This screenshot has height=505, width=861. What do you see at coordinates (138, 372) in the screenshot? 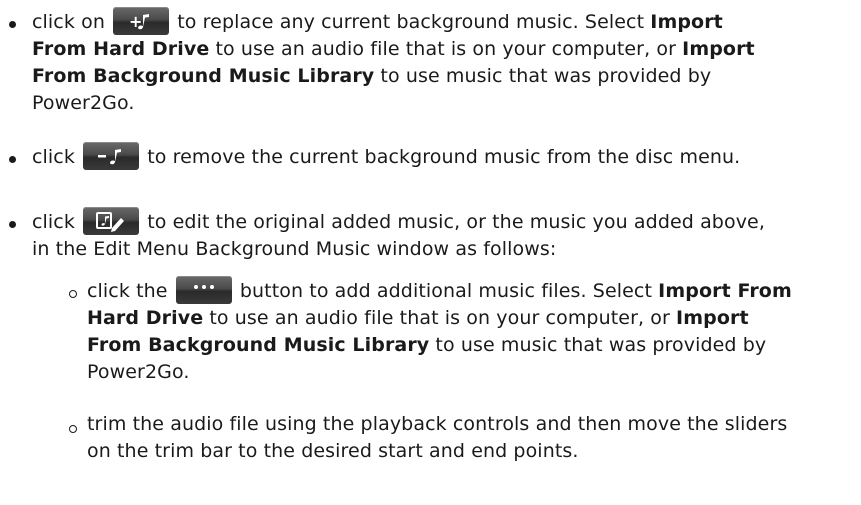
I see `subitem-more-options-line-4: Power2Go.` at bounding box center [138, 372].